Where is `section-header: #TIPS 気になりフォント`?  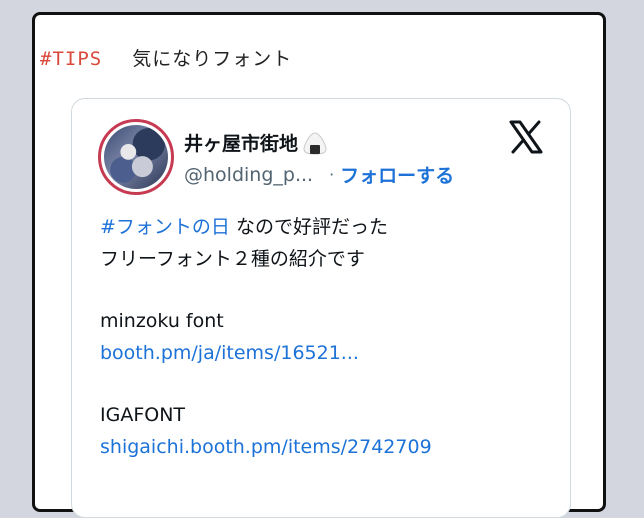 section-header: #TIPS 気になりフォント is located at coordinates (166, 57).